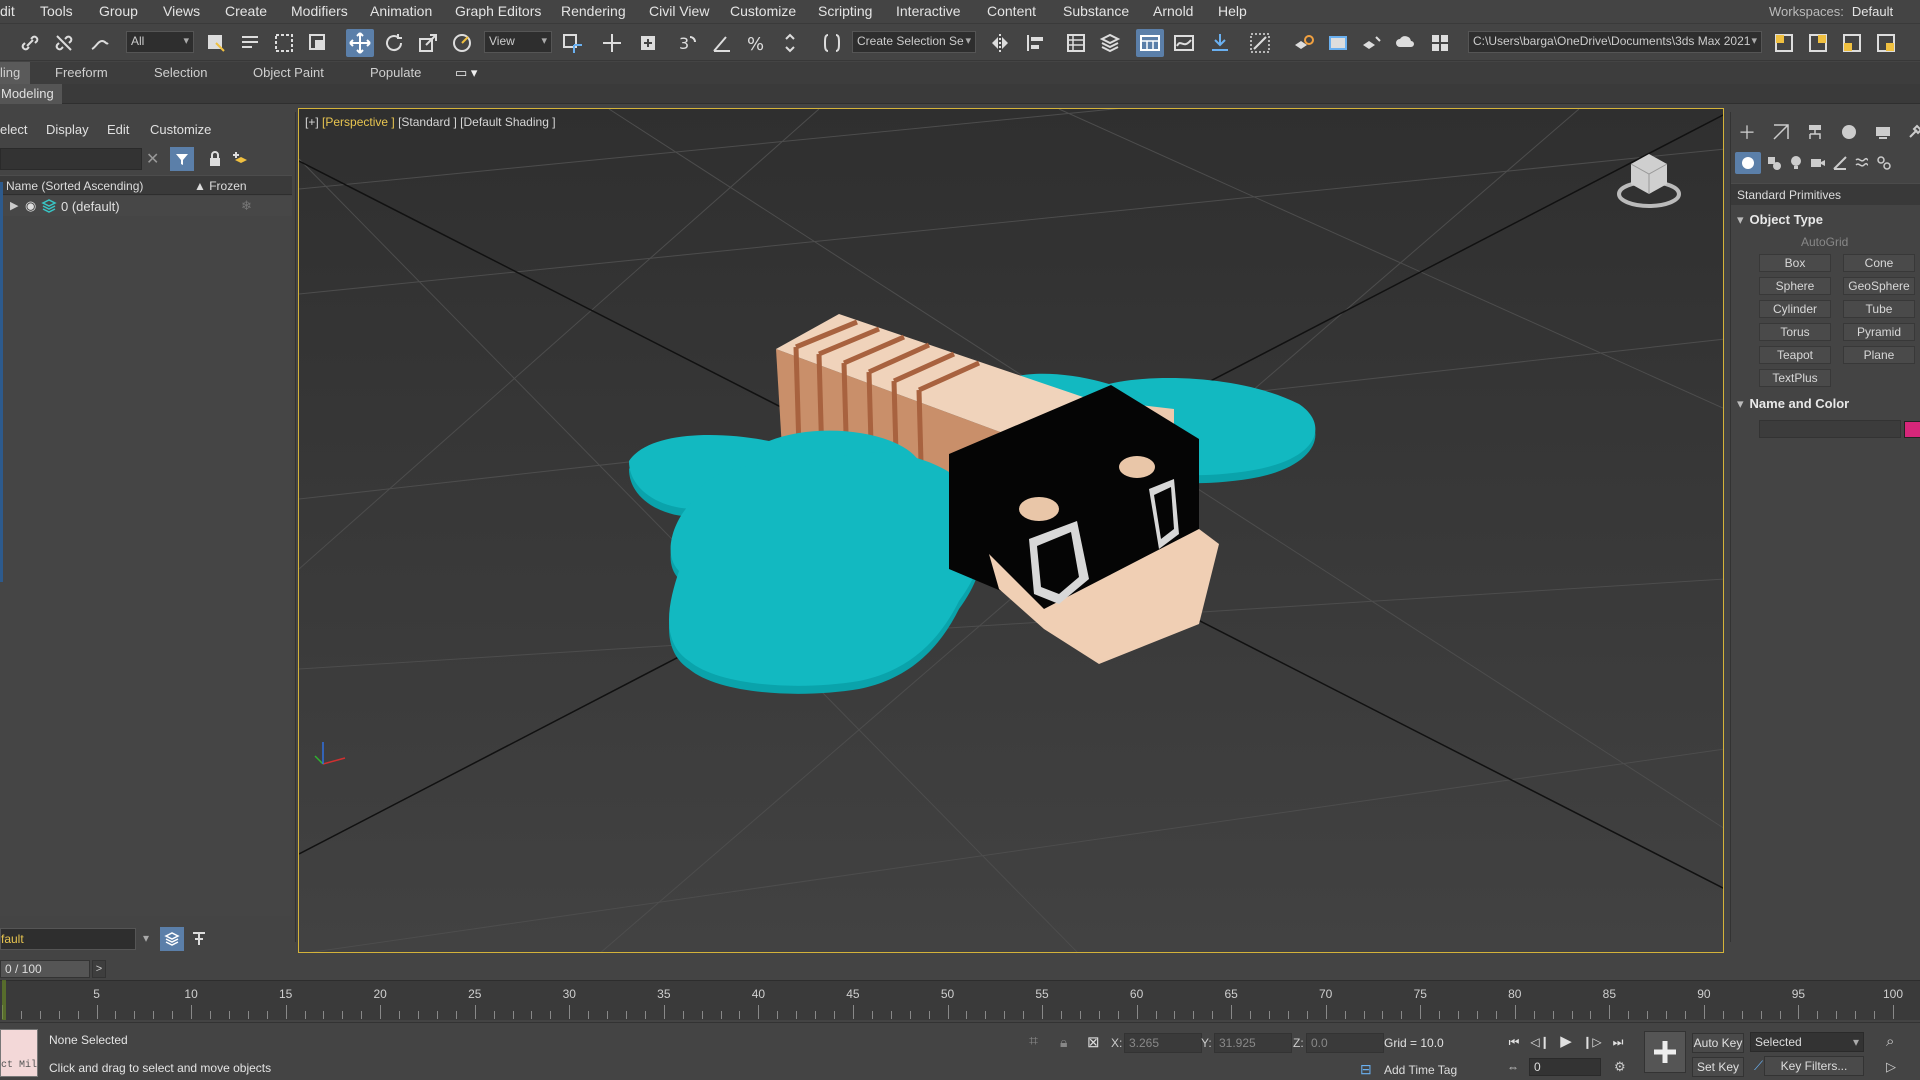 The height and width of the screenshot is (1080, 1920). Describe the element at coordinates (250, 43) in the screenshot. I see `select-by-name-icon` at that location.